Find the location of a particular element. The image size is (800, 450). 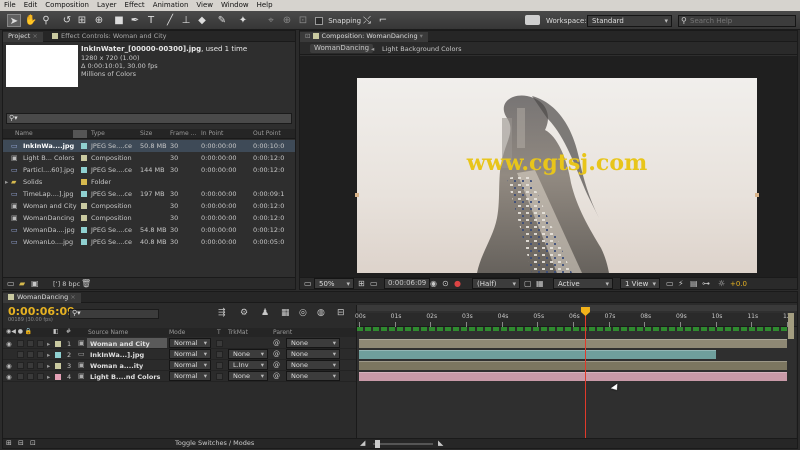

local-axis-icon: ⌖ is located at coordinates (271, 20).